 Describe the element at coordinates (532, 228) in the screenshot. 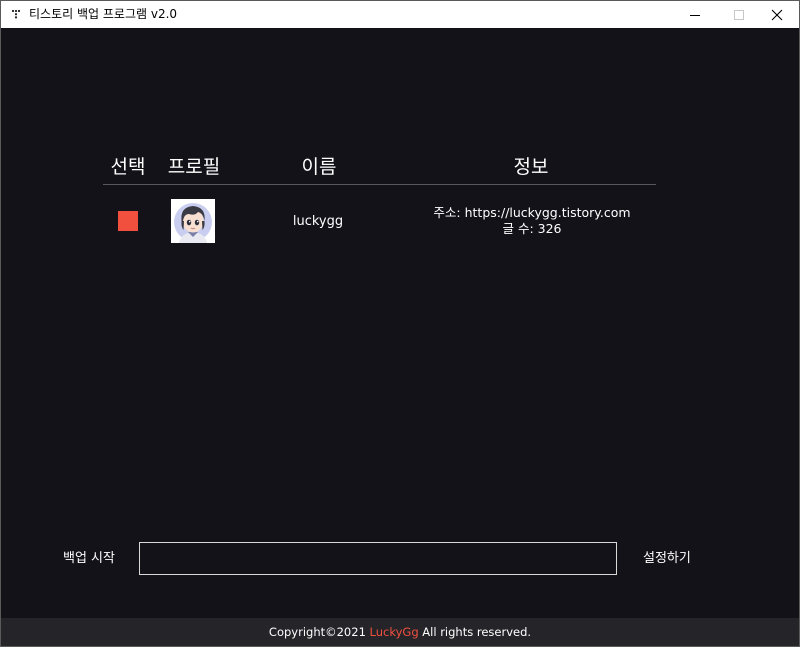

I see `blog-post-count: 글 수: 326` at that location.